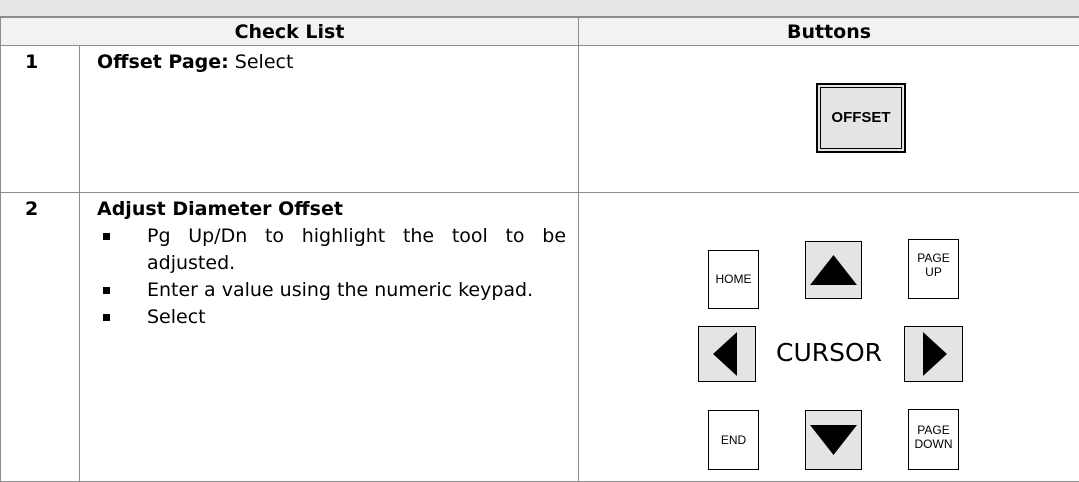  I want to click on cursor-down-button, so click(833, 440).